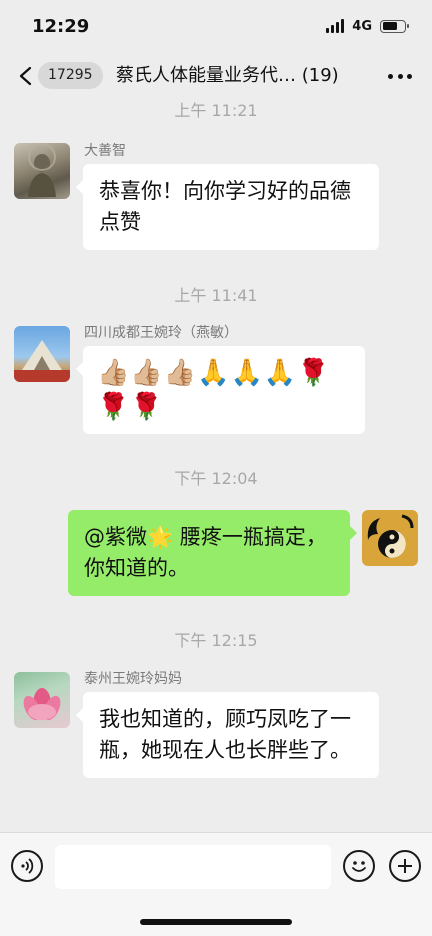  Describe the element at coordinates (359, 866) in the screenshot. I see `emoji-icon` at that location.